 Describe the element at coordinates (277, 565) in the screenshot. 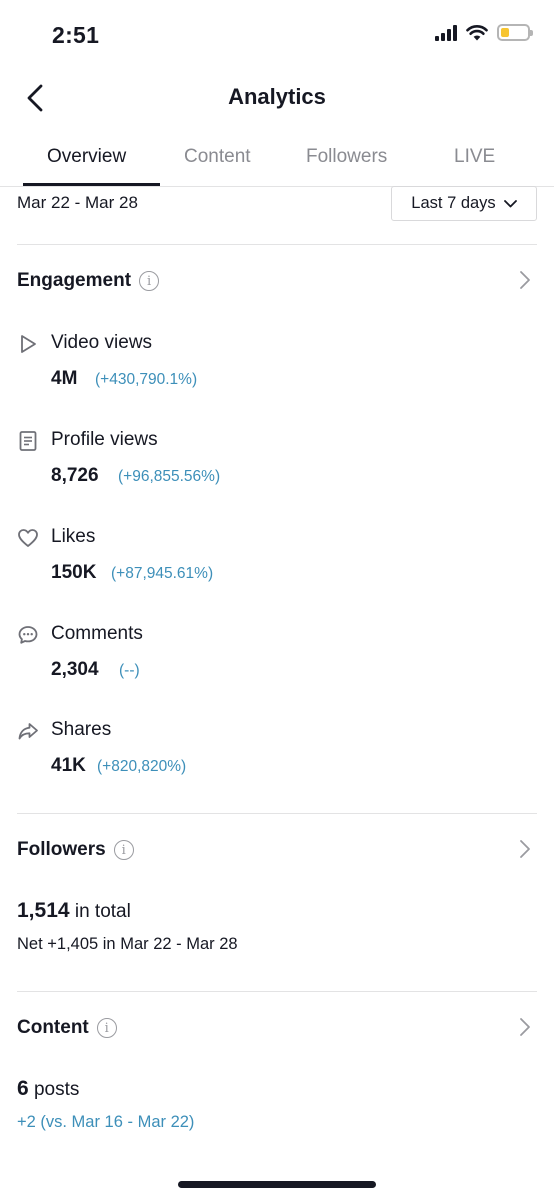

I see `metric-likes: Likes 150K (+87,945.61%)` at that location.